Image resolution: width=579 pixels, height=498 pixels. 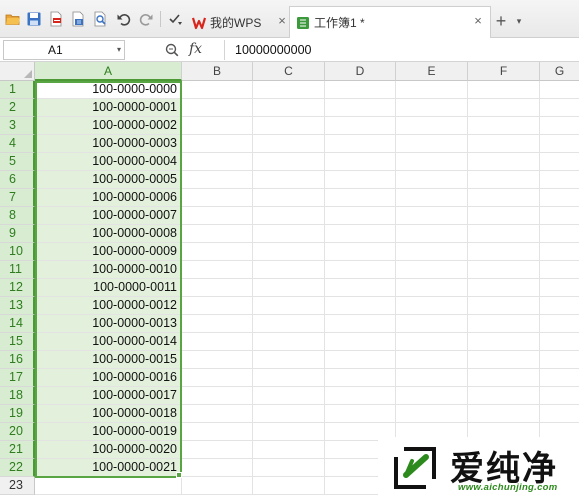 What do you see at coordinates (17, 486) in the screenshot?
I see `row-header: 23` at bounding box center [17, 486].